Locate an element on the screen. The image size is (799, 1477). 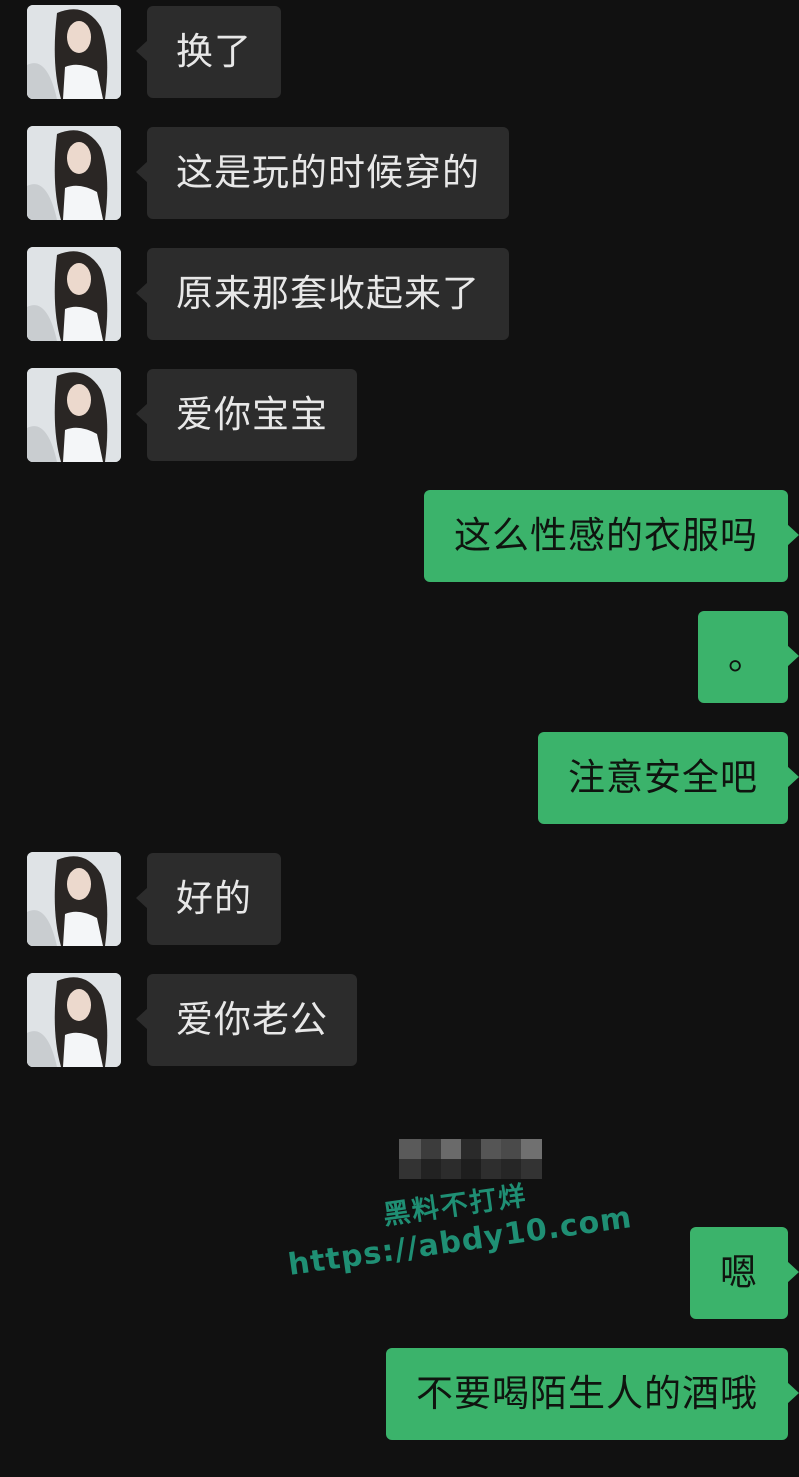
pixelated-timestamp is located at coordinates (470, 1159).